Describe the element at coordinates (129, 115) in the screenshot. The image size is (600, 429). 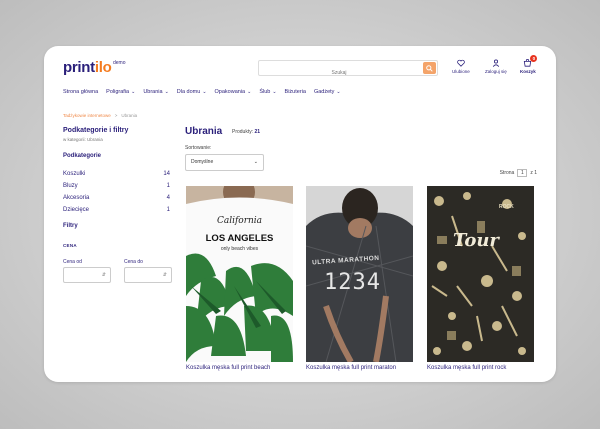
I see `breadcrumb-current: Ubrania` at that location.